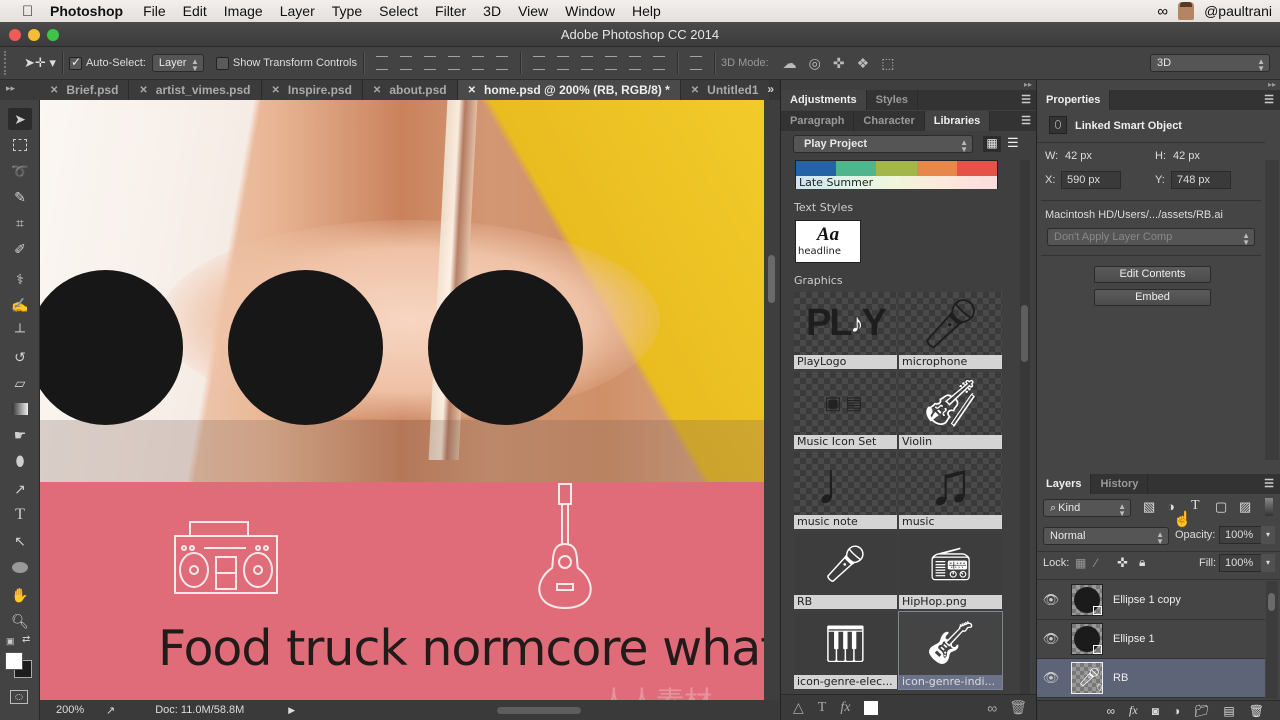  What do you see at coordinates (1025, 437) in the screenshot?
I see `libraries-scrollbar` at bounding box center [1025, 437].